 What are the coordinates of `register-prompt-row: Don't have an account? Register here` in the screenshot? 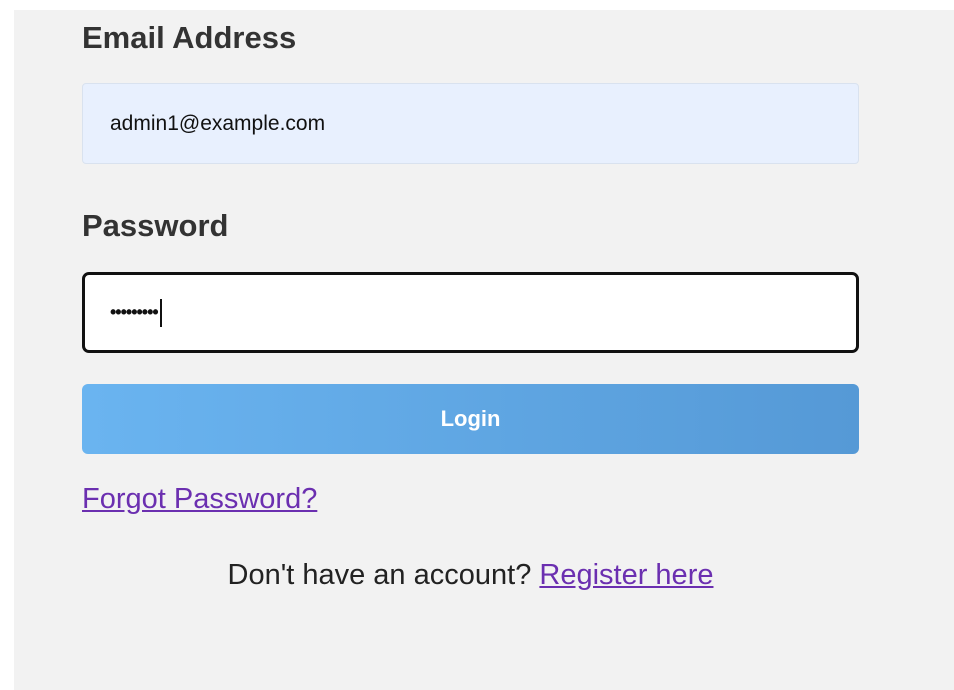 It's located at (470, 575).